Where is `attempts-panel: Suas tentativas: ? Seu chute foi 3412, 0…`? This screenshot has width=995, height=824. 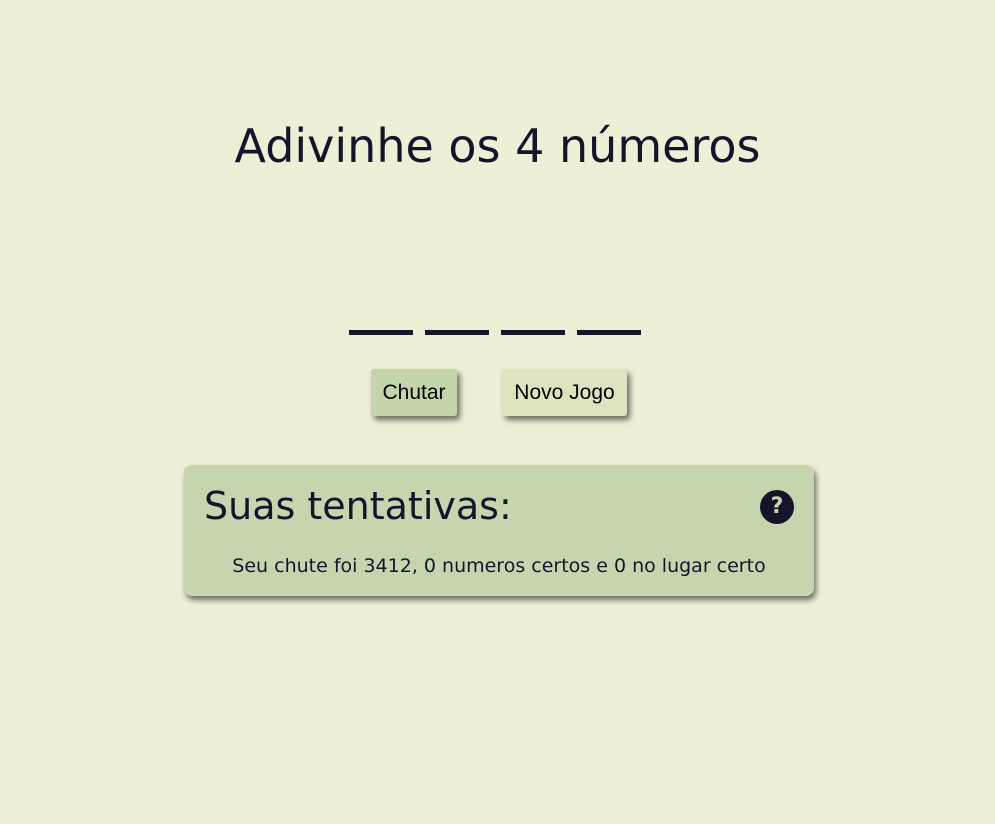
attempts-panel: Suas tentativas: ? Seu chute foi 3412, 0… is located at coordinates (499, 530).